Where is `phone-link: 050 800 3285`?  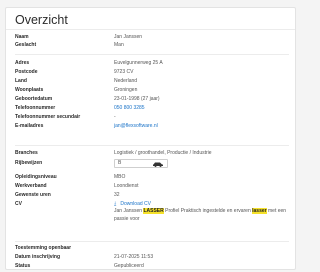
phone-link: 050 800 3285 is located at coordinates (129, 108).